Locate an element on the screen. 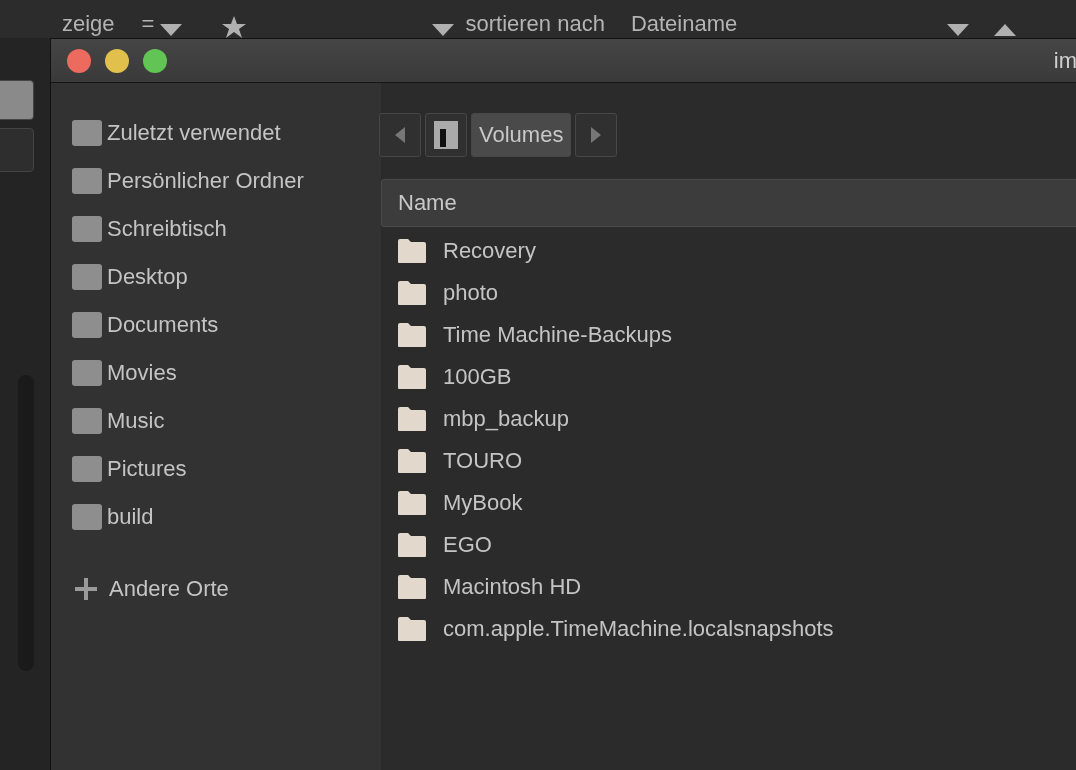 The image size is (1076, 770). close-button is located at coordinates (79, 60).